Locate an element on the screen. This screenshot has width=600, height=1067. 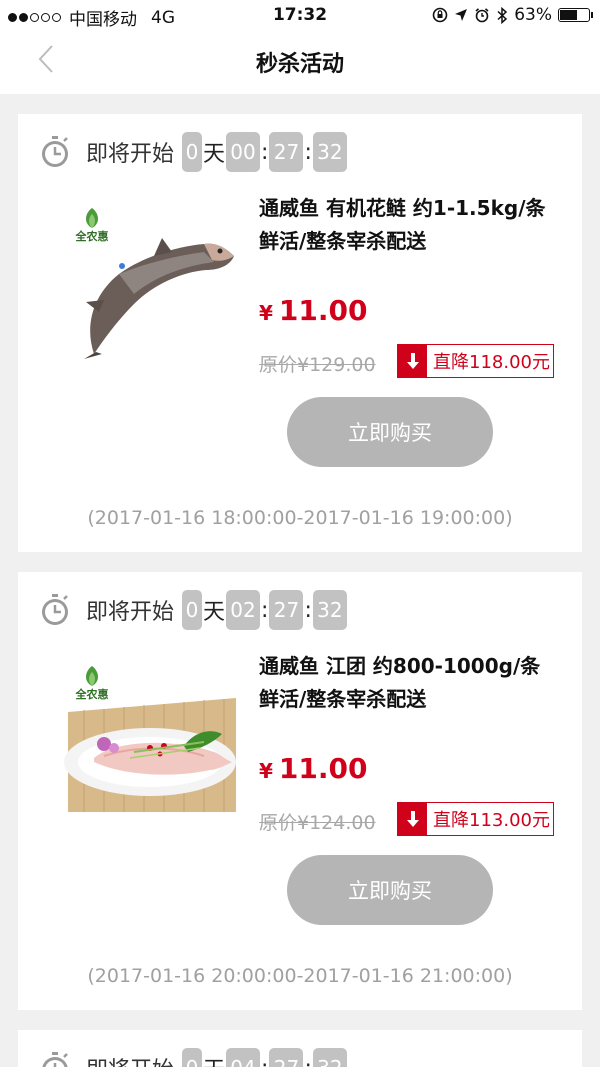
status-right: 63% is located at coordinates (512, 15).